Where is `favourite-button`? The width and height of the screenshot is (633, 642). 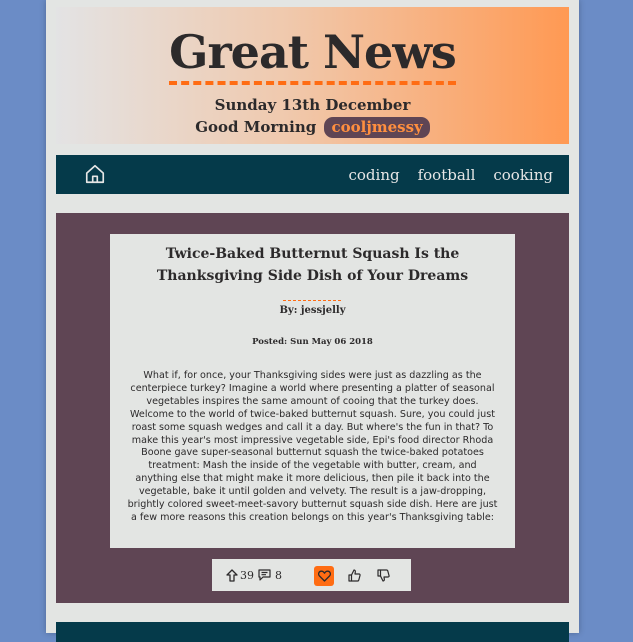
favourite-button is located at coordinates (324, 576).